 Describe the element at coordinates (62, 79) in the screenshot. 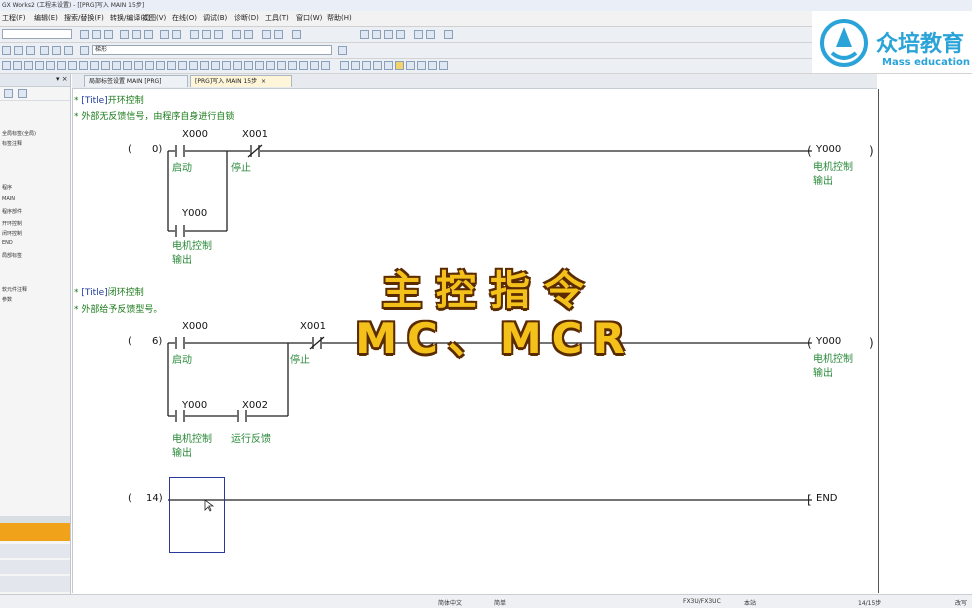

I see `pin-icon: ▾ ×` at that location.